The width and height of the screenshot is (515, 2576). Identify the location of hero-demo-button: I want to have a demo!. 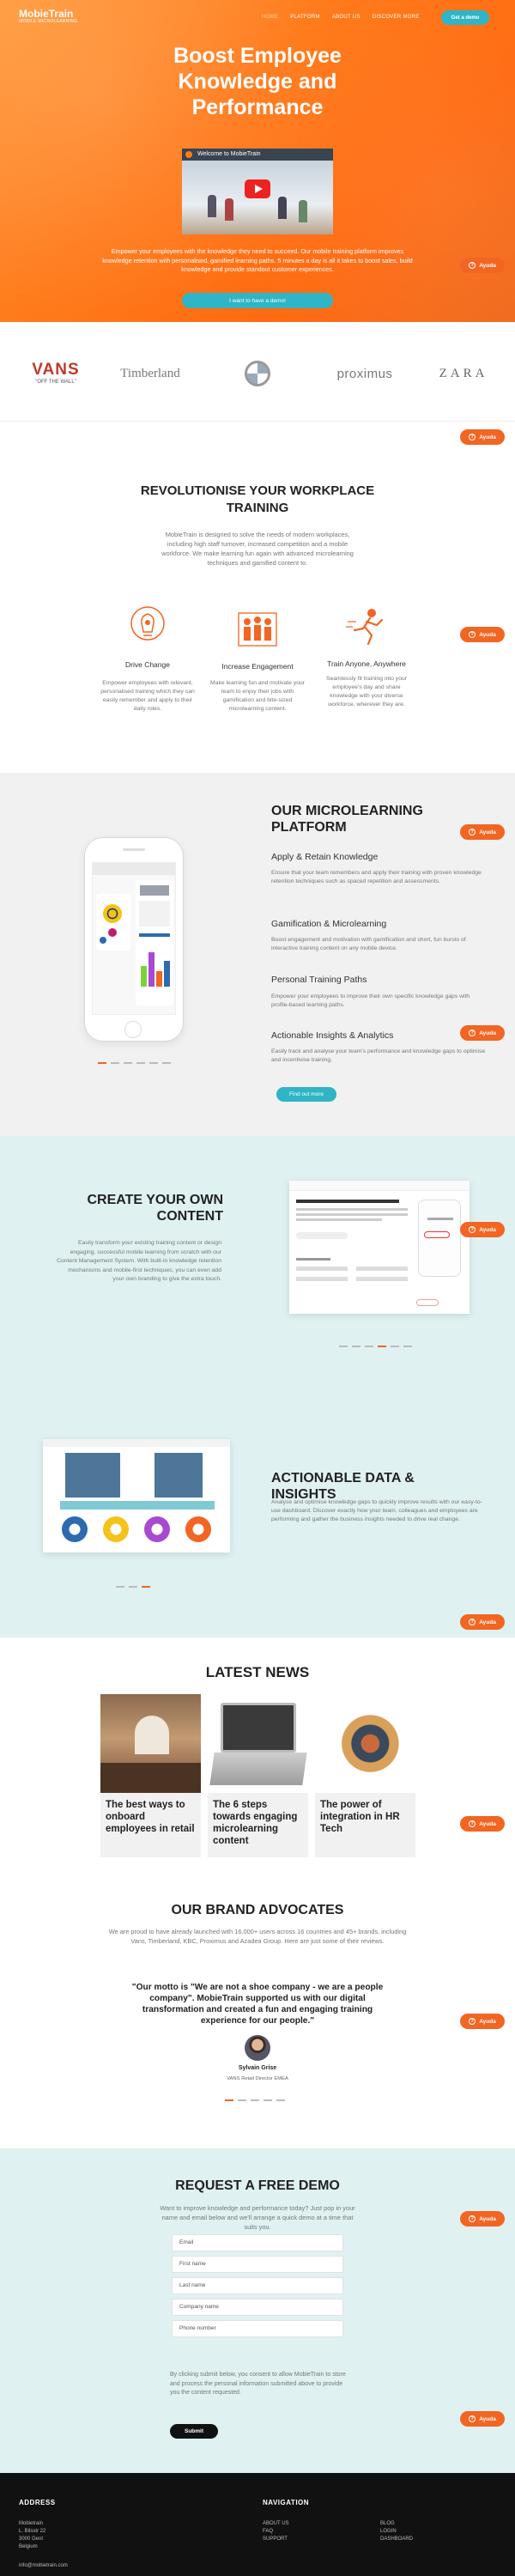
(257, 301).